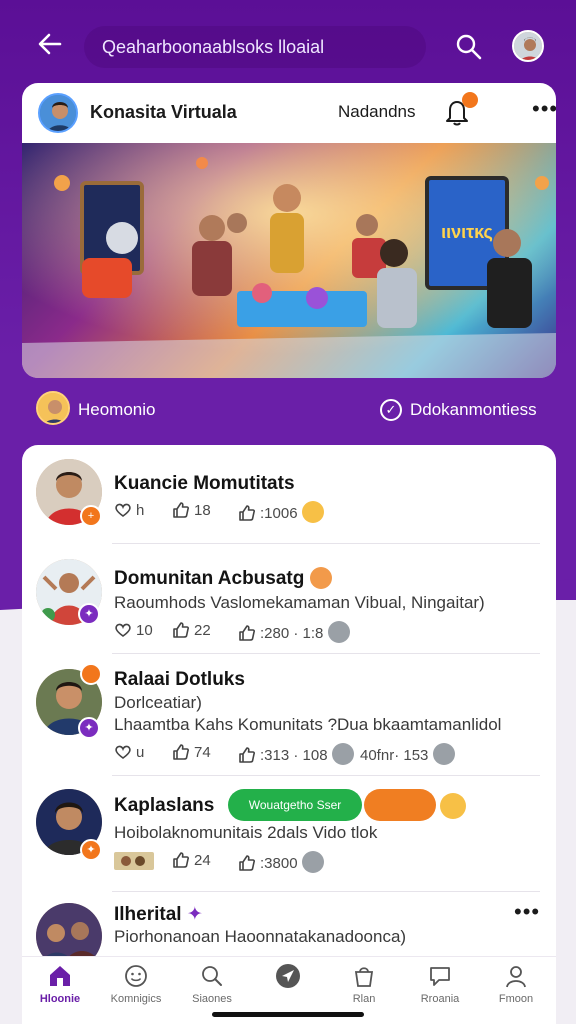  I want to click on post-excerpt: Hoibolaknomunitais 2dals Vido tlok, so click(246, 832).